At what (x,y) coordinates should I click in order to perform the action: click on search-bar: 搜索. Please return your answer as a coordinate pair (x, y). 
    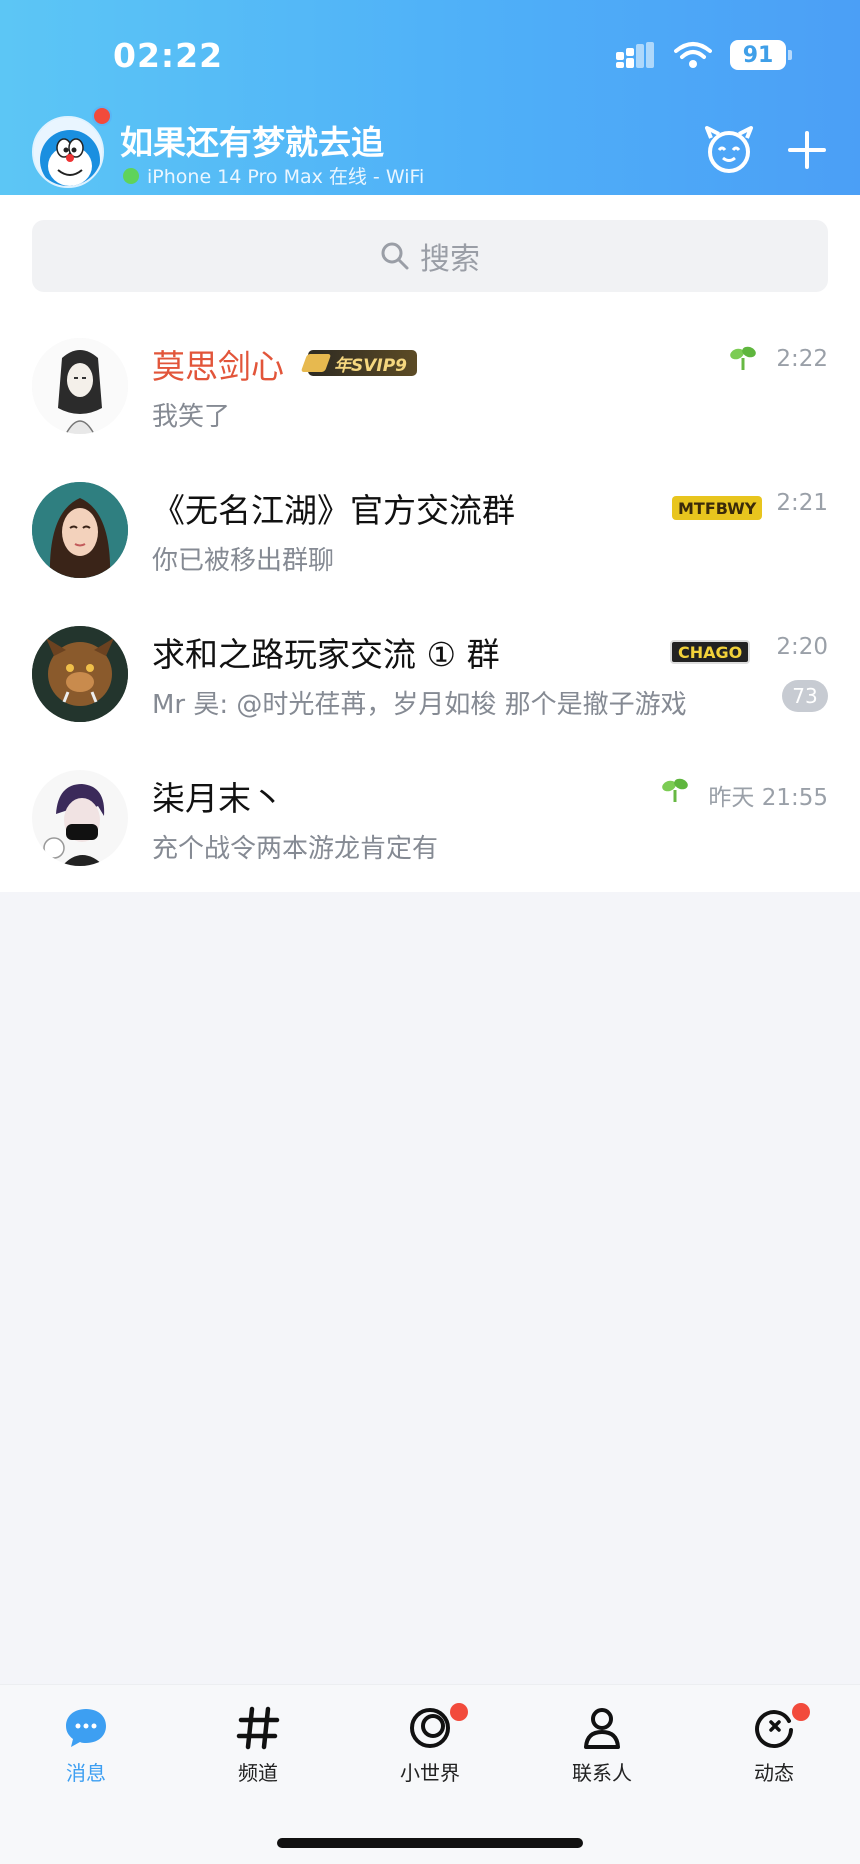
    Looking at the image, I should click on (430, 256).